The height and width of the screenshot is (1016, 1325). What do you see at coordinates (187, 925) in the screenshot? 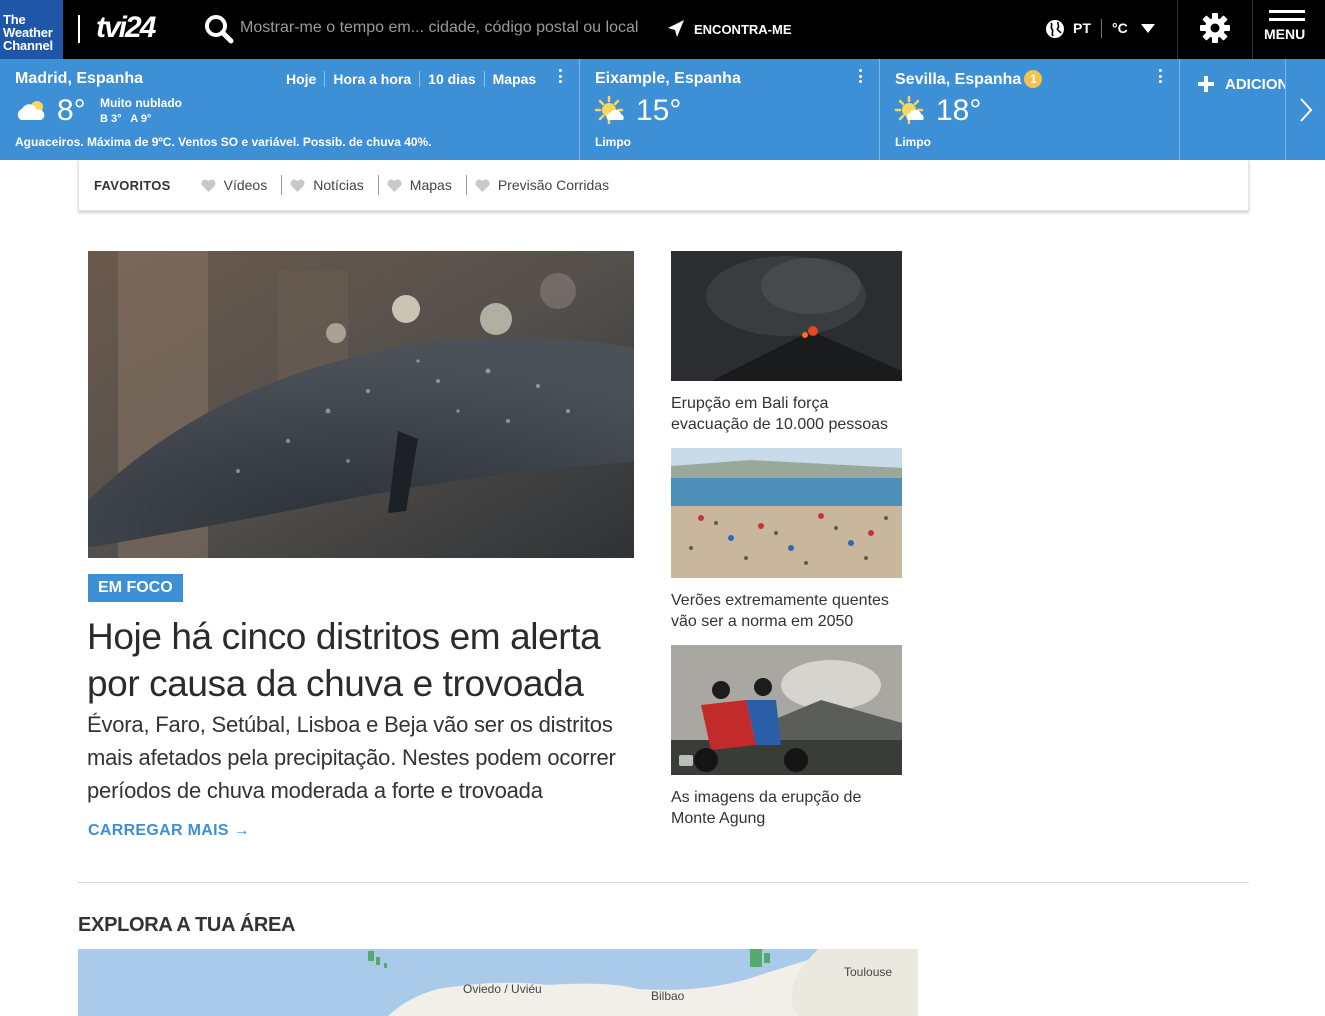
I see `explore-title: EXPLORA A TUA ÁREA` at bounding box center [187, 925].